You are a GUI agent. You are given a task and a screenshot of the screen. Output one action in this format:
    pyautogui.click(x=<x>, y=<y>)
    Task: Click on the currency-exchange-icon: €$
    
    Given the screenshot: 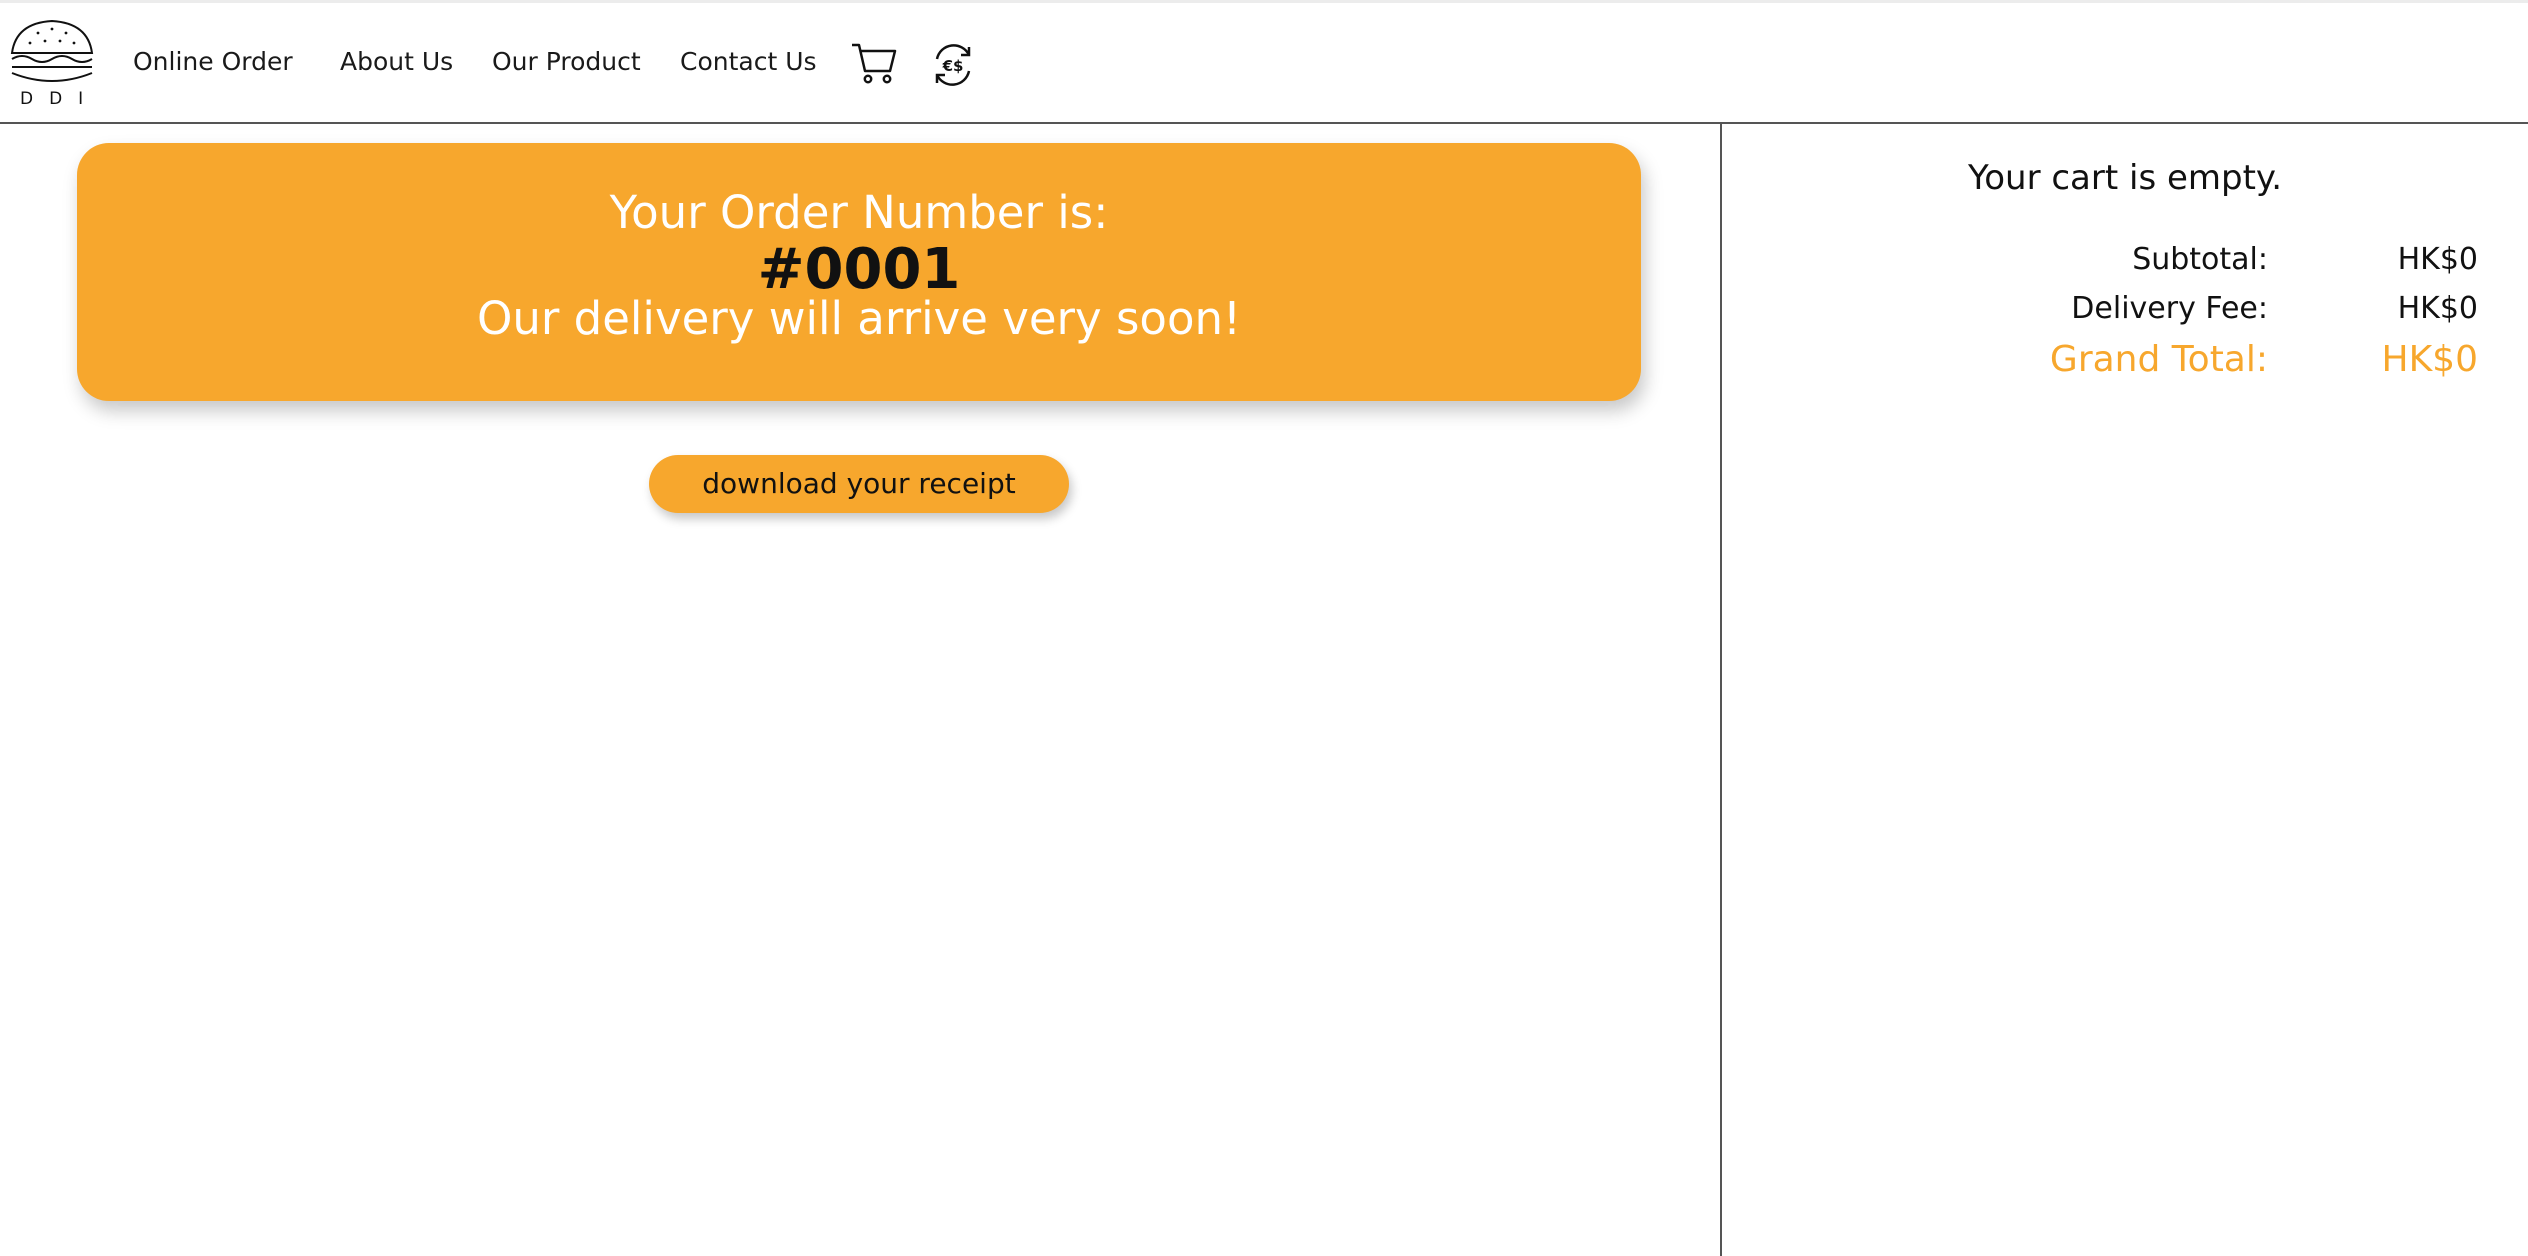 What is the action you would take?
    pyautogui.click(x=953, y=65)
    